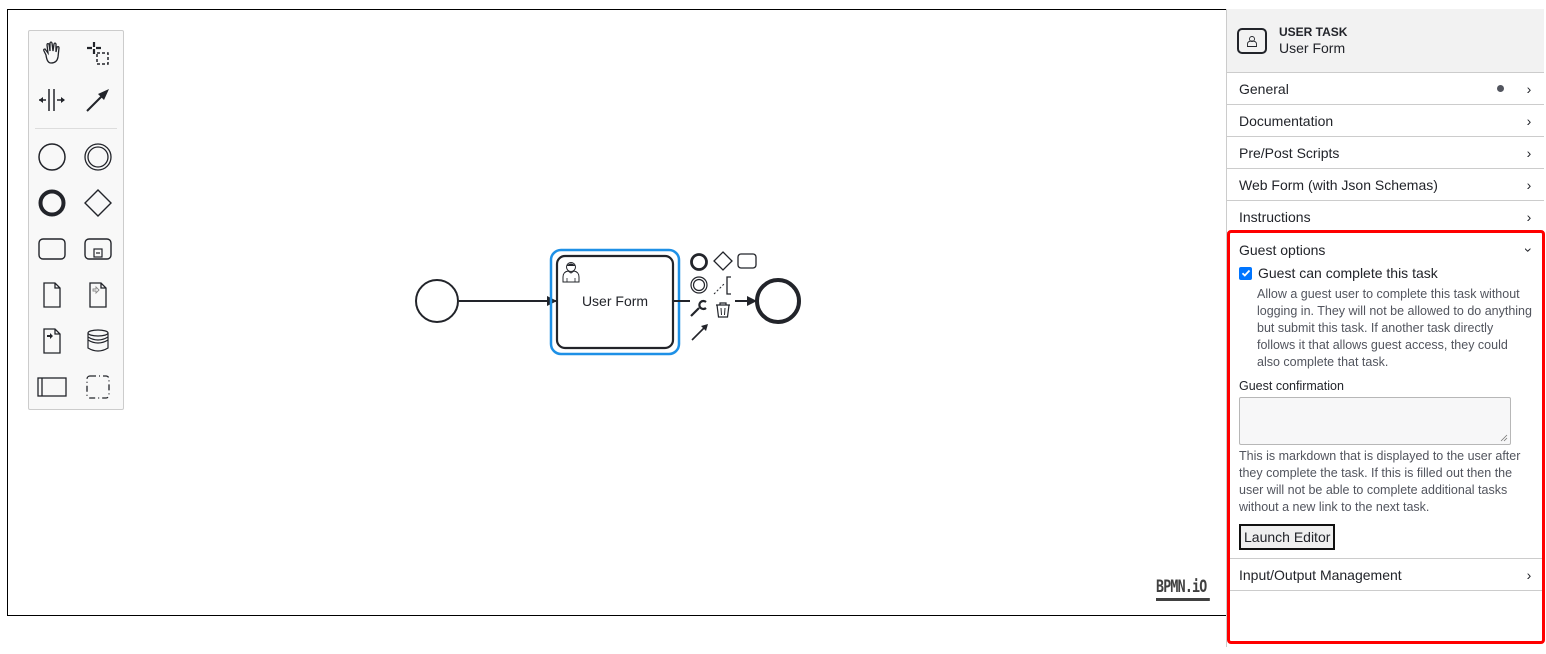 Image resolution: width=1546 pixels, height=654 pixels. What do you see at coordinates (1320, 574) in the screenshot?
I see `group-label: Input/Output Management` at bounding box center [1320, 574].